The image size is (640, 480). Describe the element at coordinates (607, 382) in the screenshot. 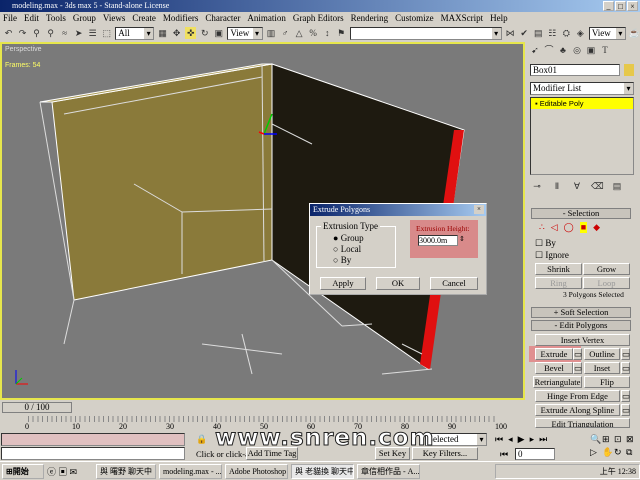

I see `flip-button: Flip` at that location.